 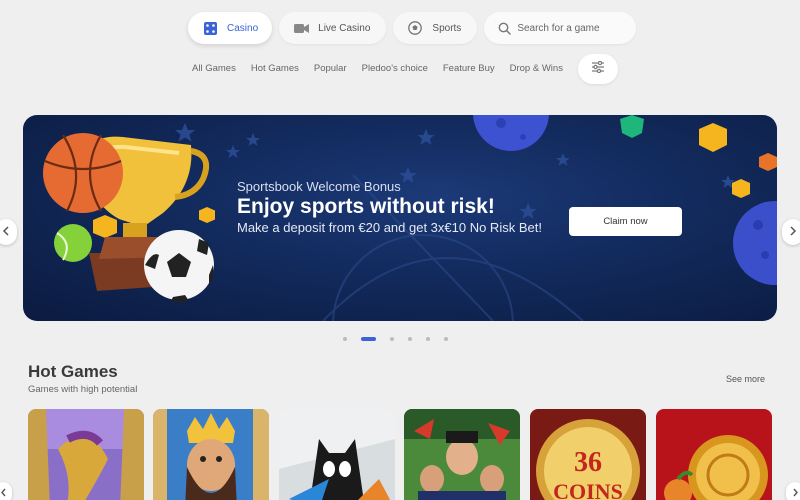 I want to click on carousel-next-button, so click(x=791, y=232).